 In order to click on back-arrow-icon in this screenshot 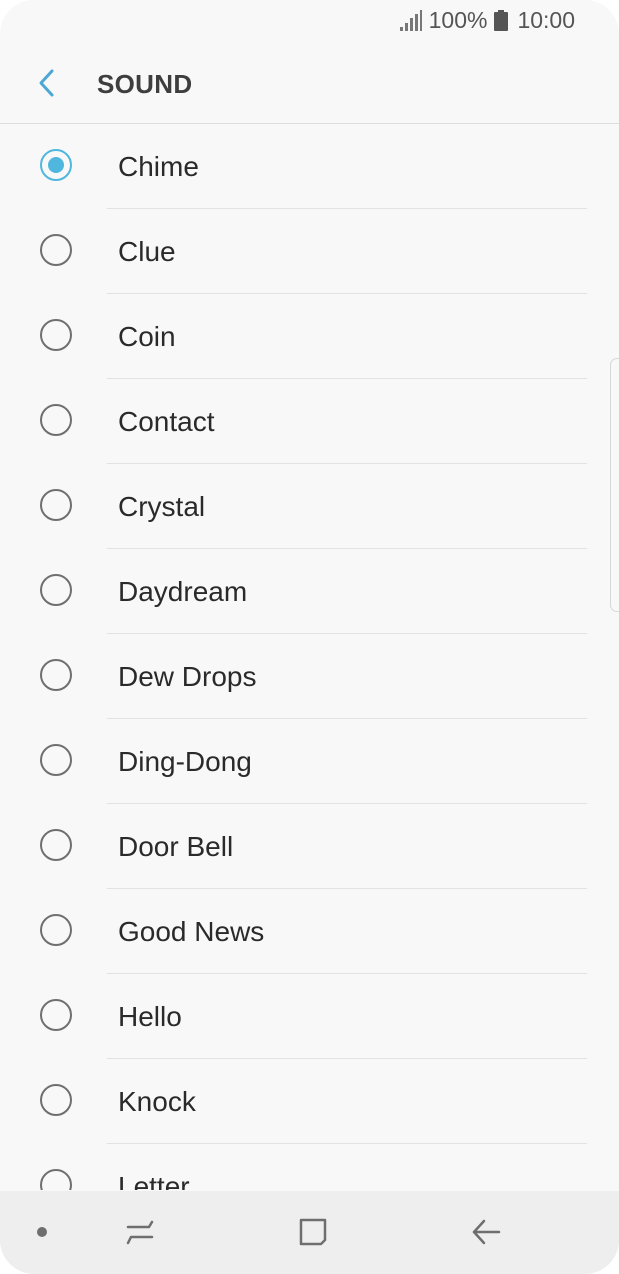, I will do `click(486, 1232)`.